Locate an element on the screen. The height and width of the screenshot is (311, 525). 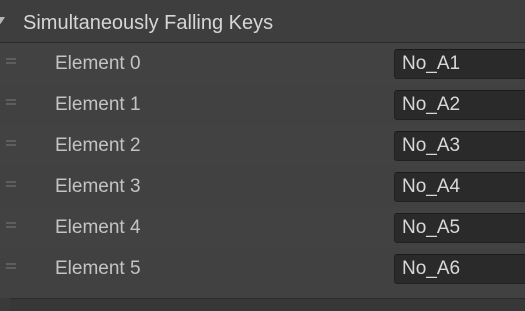
value-field: No_A5 is located at coordinates (459, 228).